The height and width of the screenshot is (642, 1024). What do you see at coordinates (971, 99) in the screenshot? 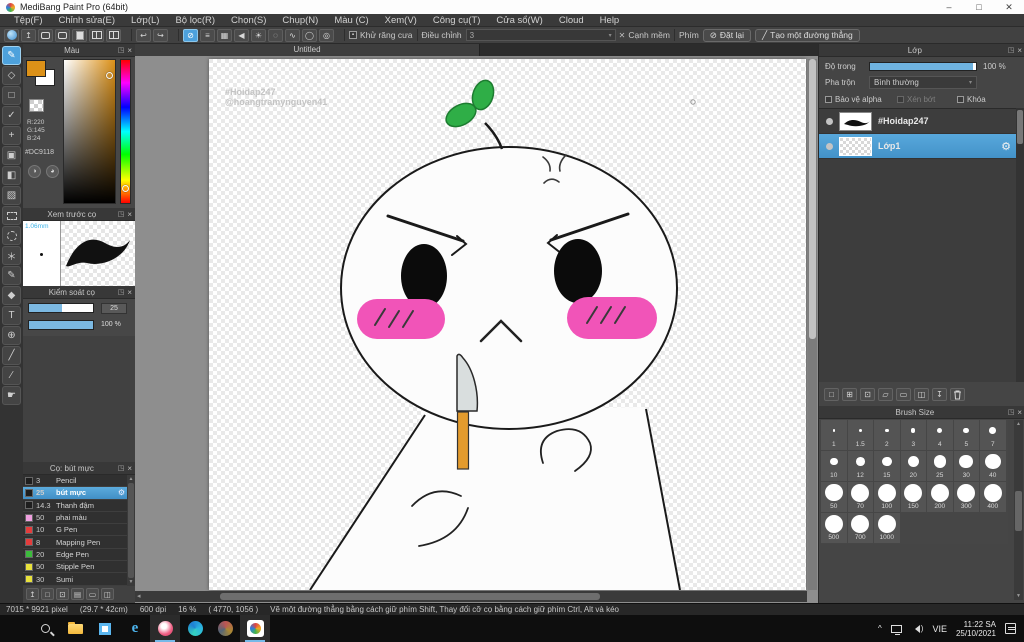
I see `lock-checkbox: Khóa` at bounding box center [971, 99].